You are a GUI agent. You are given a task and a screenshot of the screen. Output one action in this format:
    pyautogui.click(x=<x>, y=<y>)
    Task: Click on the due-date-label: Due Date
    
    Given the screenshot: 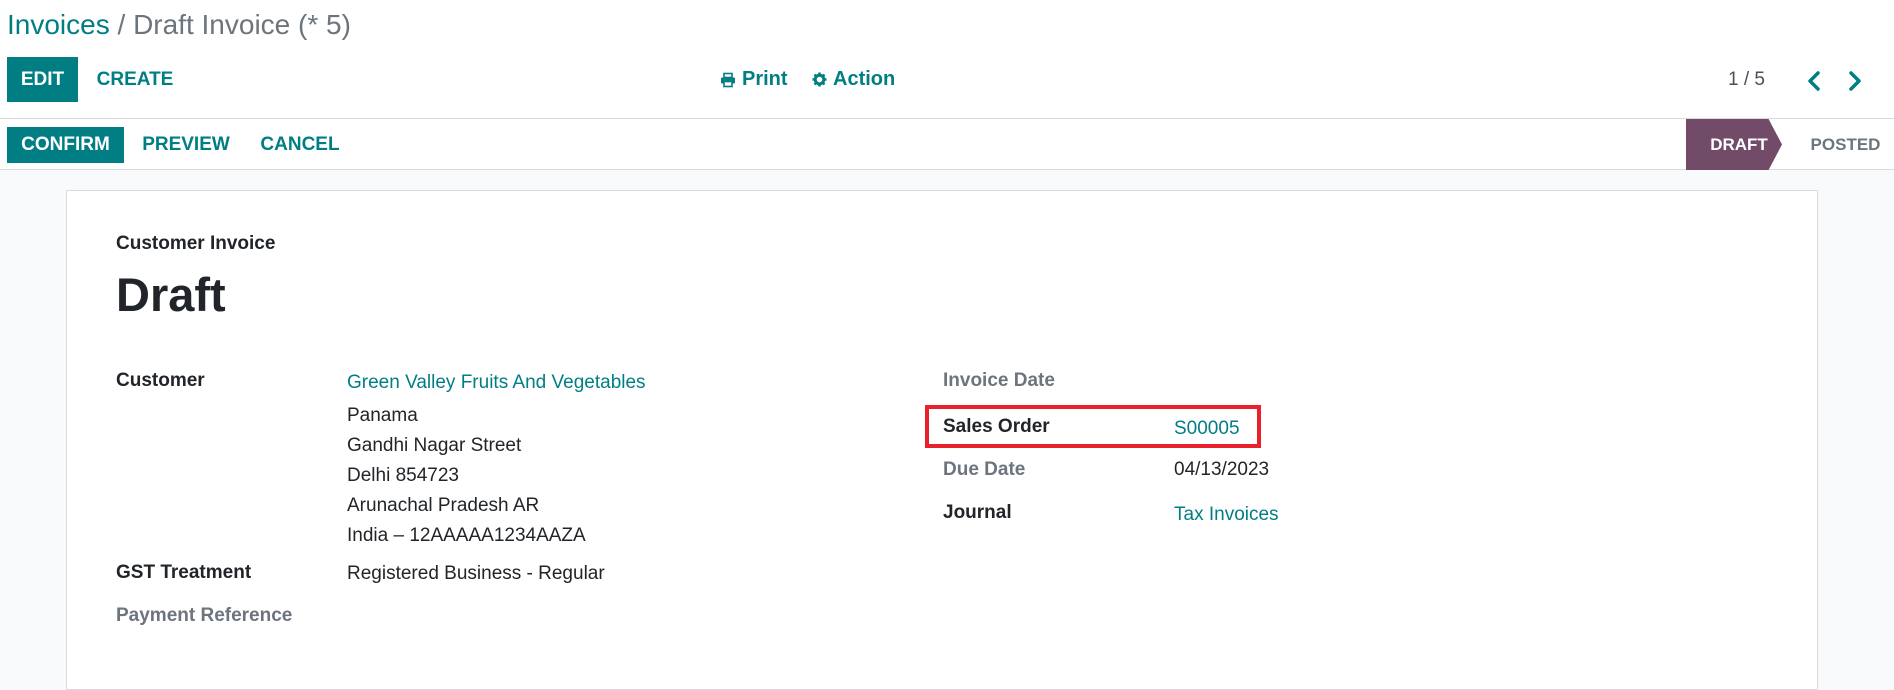 What is the action you would take?
    pyautogui.click(x=984, y=469)
    